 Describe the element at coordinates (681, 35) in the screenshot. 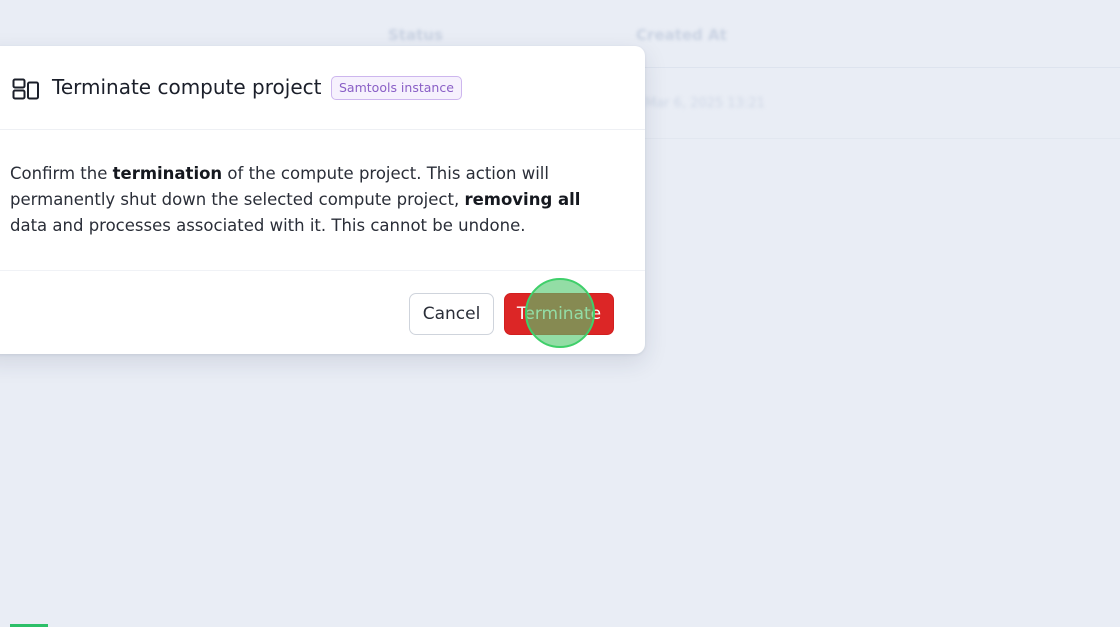

I see `column-header-created-at: Created At` at that location.